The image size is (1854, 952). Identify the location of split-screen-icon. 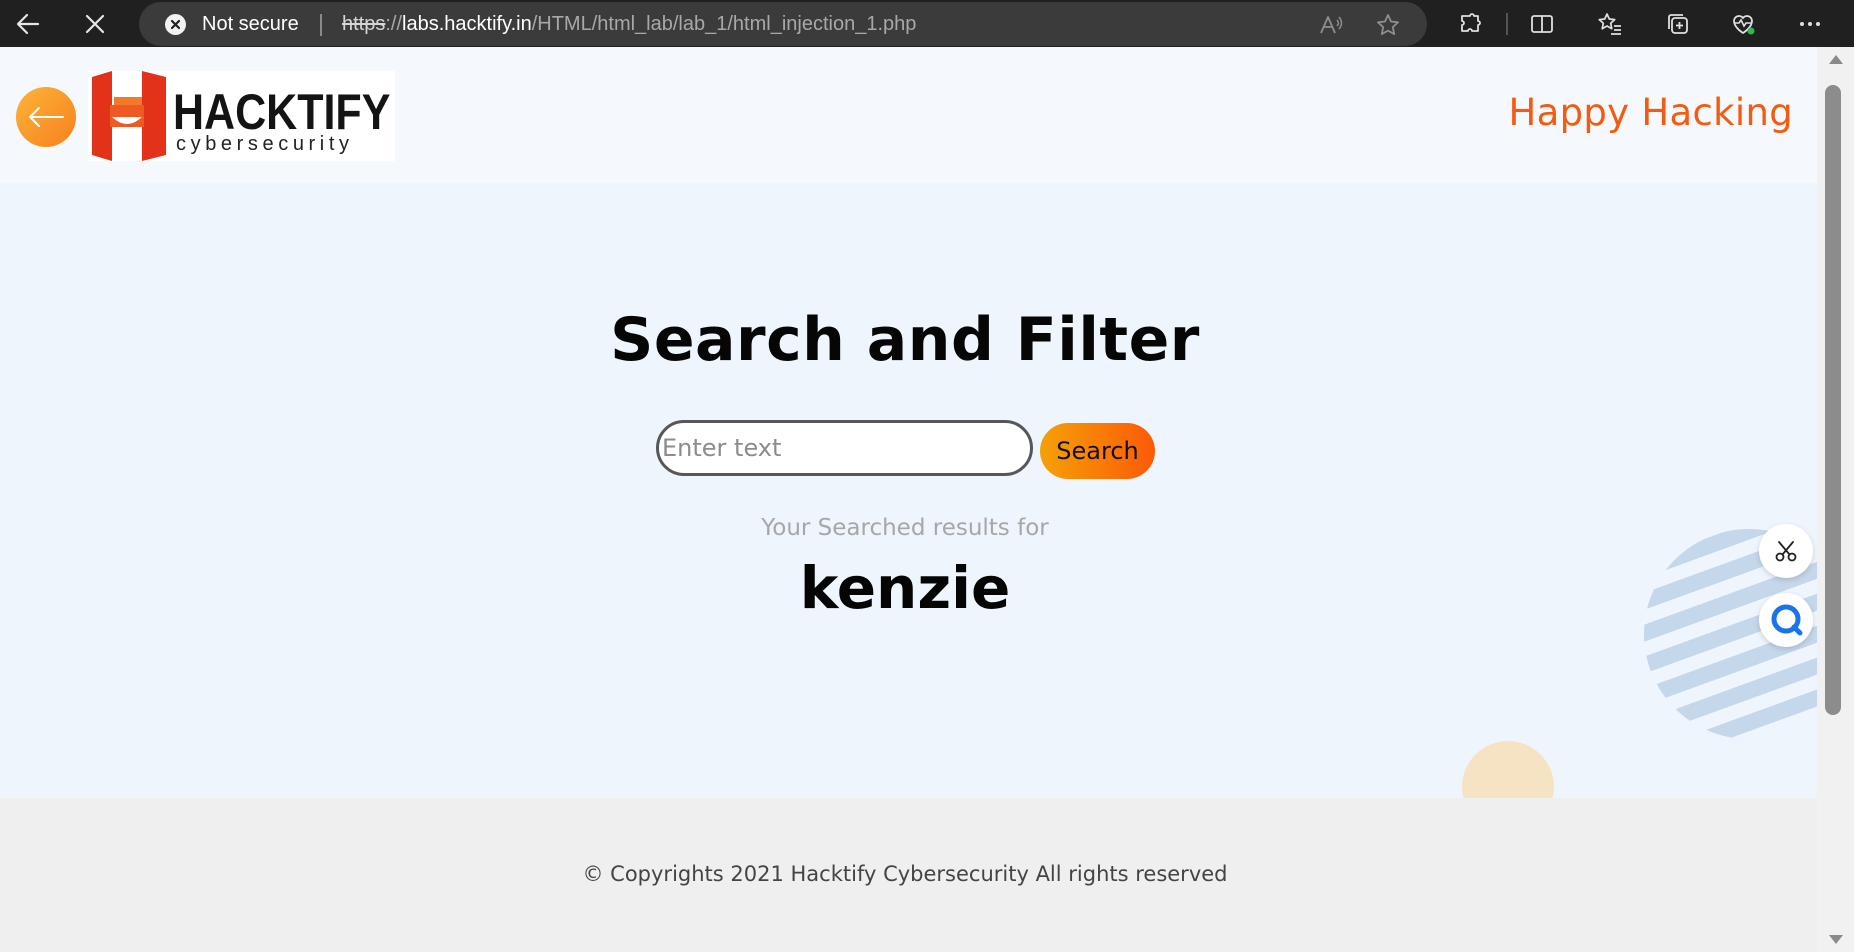
(1542, 24).